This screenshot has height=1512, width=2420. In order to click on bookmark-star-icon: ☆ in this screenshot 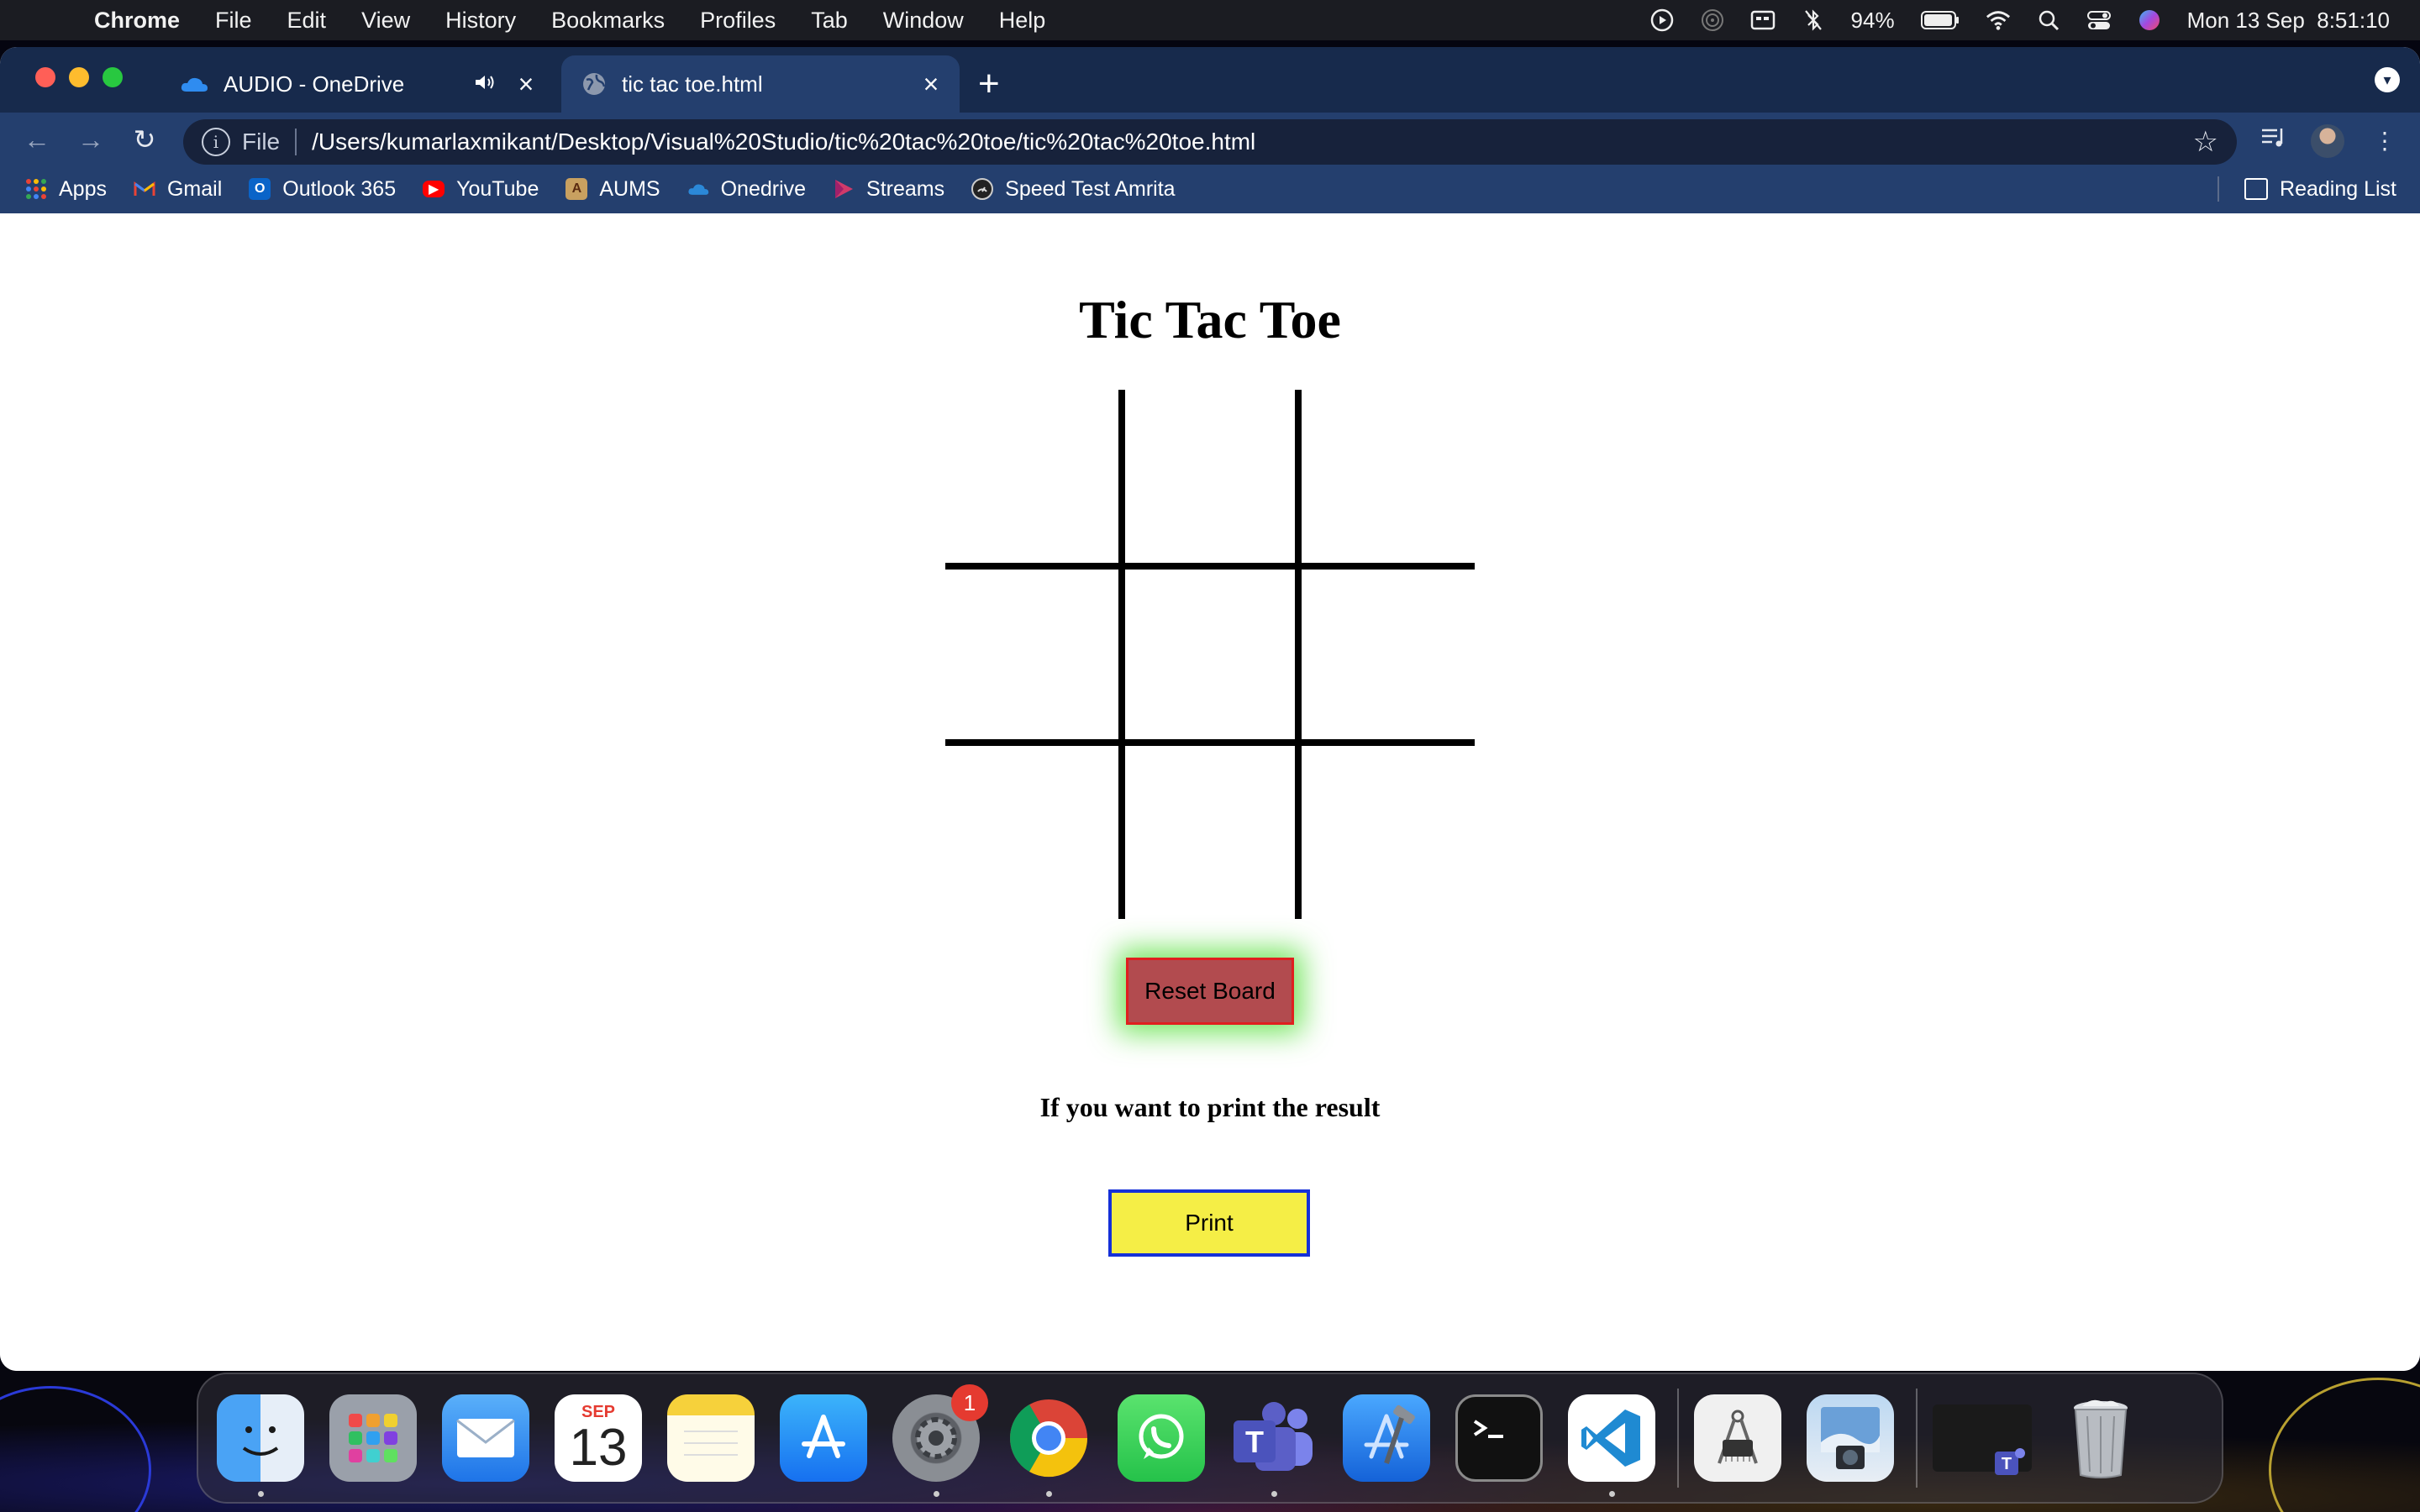, I will do `click(2206, 142)`.